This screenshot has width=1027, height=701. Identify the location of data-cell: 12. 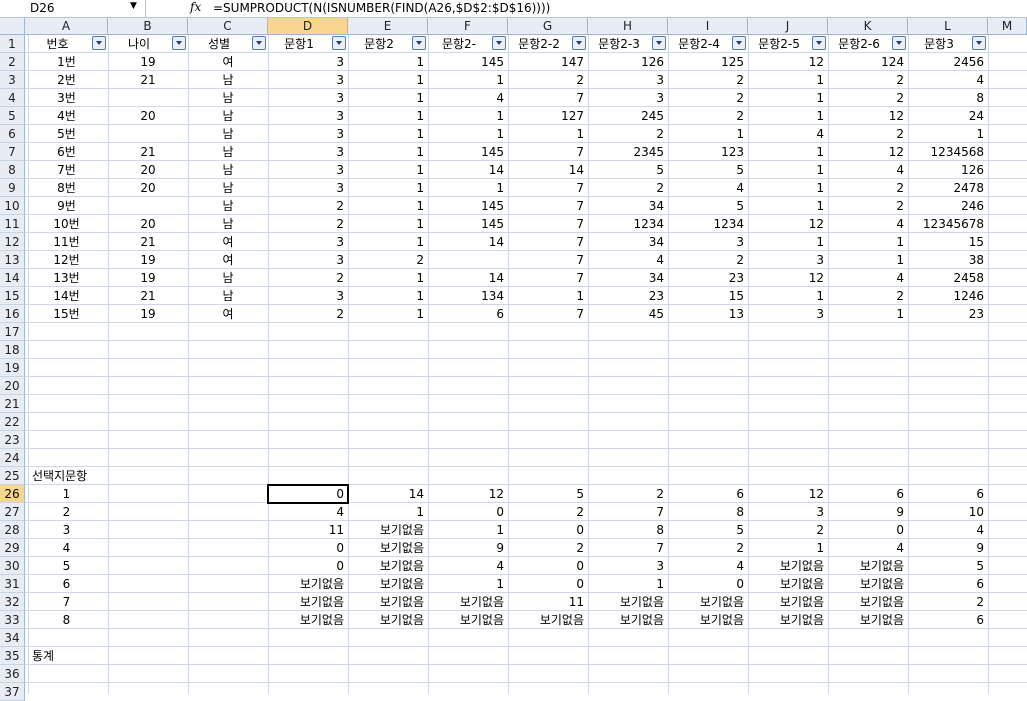
(868, 116).